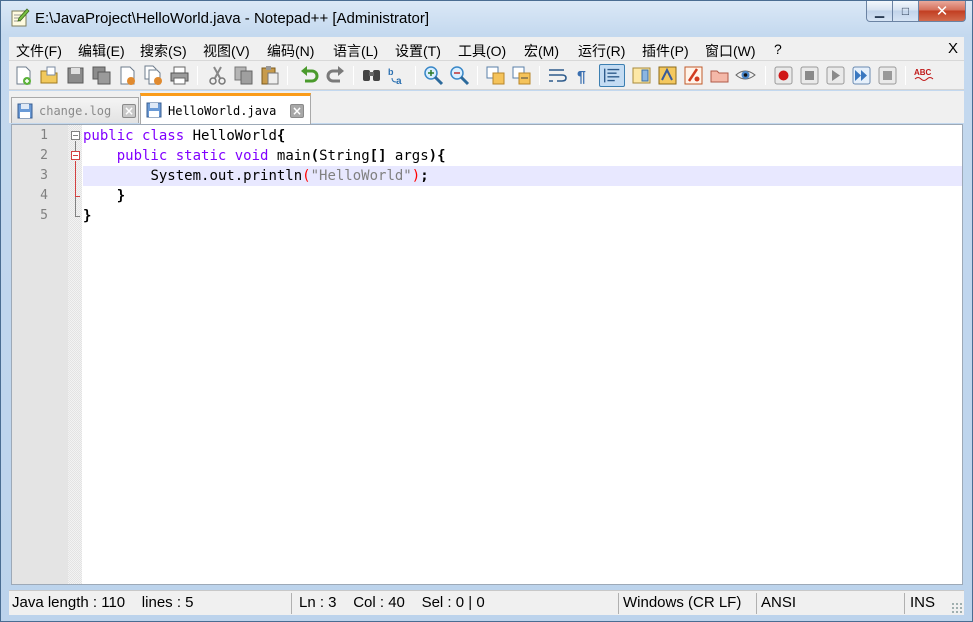 The width and height of the screenshot is (973, 622). What do you see at coordinates (378, 156) in the screenshot?
I see `brackets: []` at bounding box center [378, 156].